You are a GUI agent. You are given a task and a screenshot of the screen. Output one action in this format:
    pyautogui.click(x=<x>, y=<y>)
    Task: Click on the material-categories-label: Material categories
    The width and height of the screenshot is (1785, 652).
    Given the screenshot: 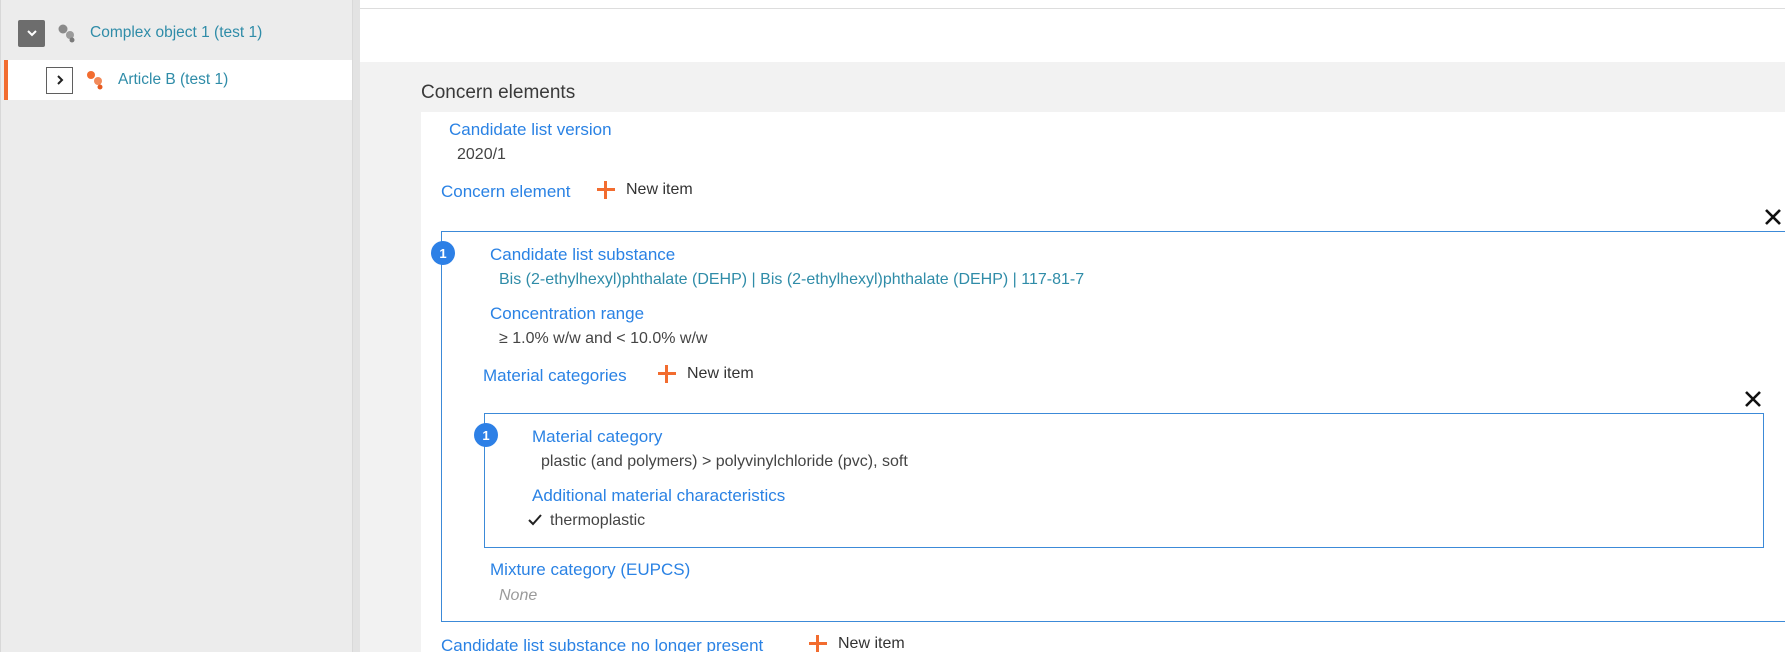 What is the action you would take?
    pyautogui.click(x=555, y=375)
    